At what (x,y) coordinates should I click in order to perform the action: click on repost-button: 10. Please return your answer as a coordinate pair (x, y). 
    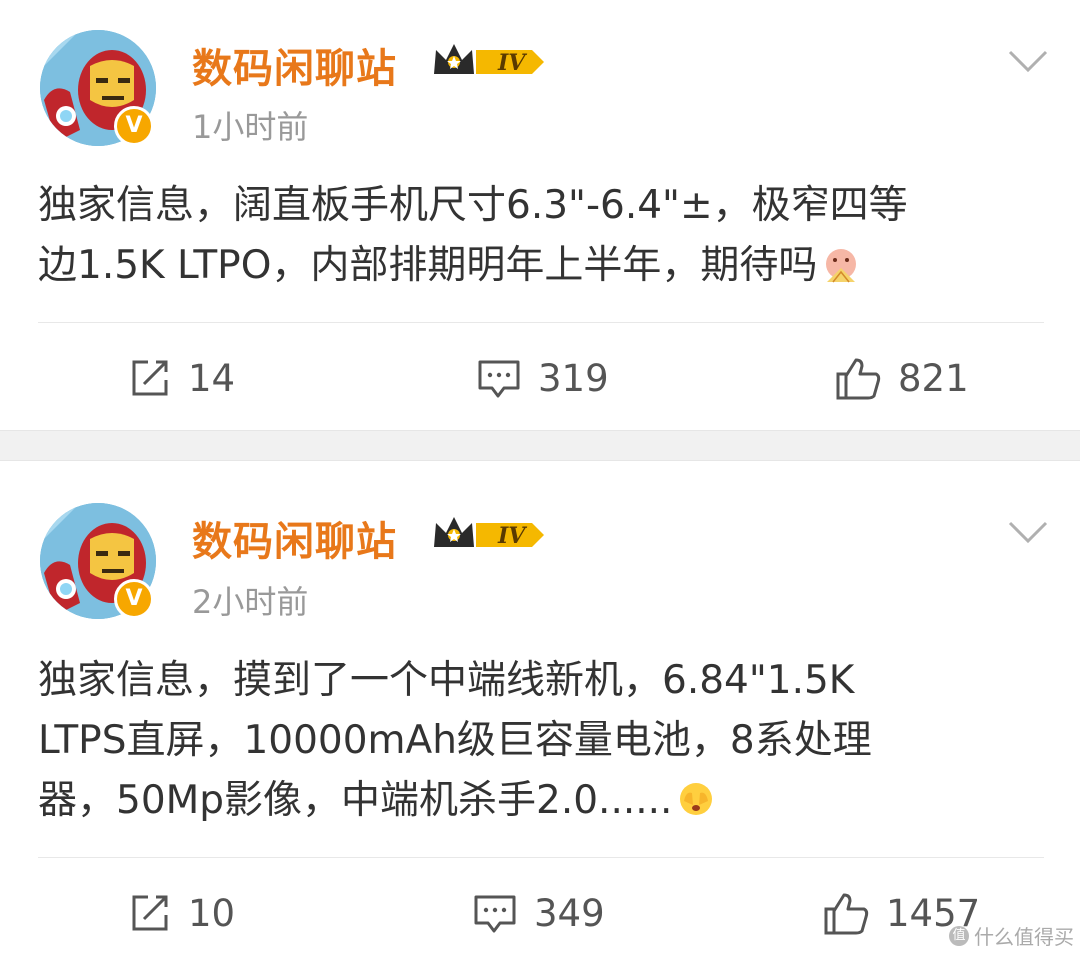
    Looking at the image, I should click on (181, 913).